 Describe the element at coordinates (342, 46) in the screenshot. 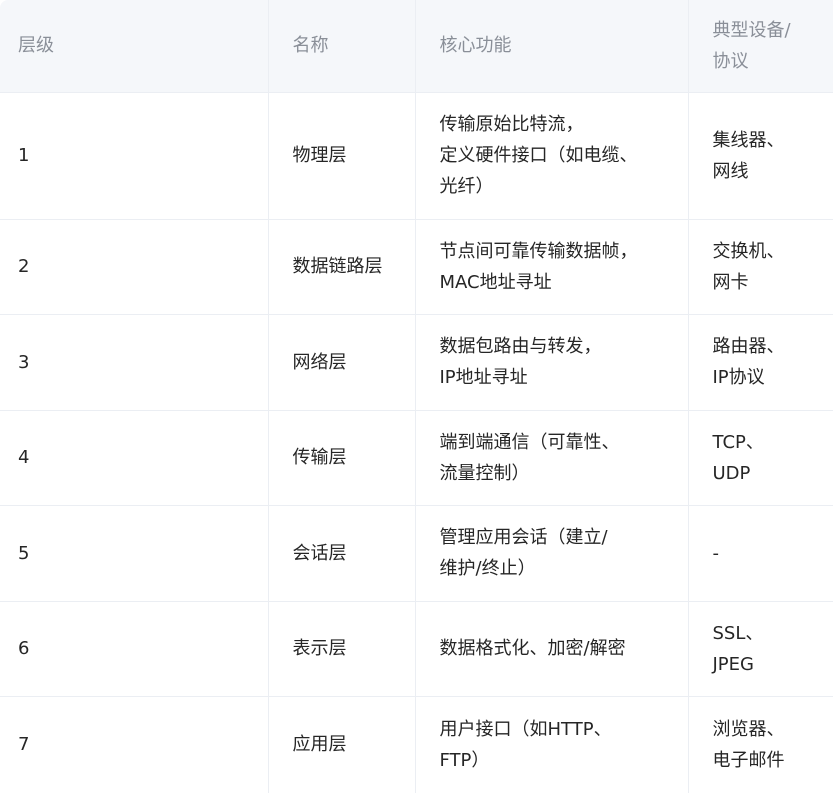

I see `header-name: 名称` at that location.